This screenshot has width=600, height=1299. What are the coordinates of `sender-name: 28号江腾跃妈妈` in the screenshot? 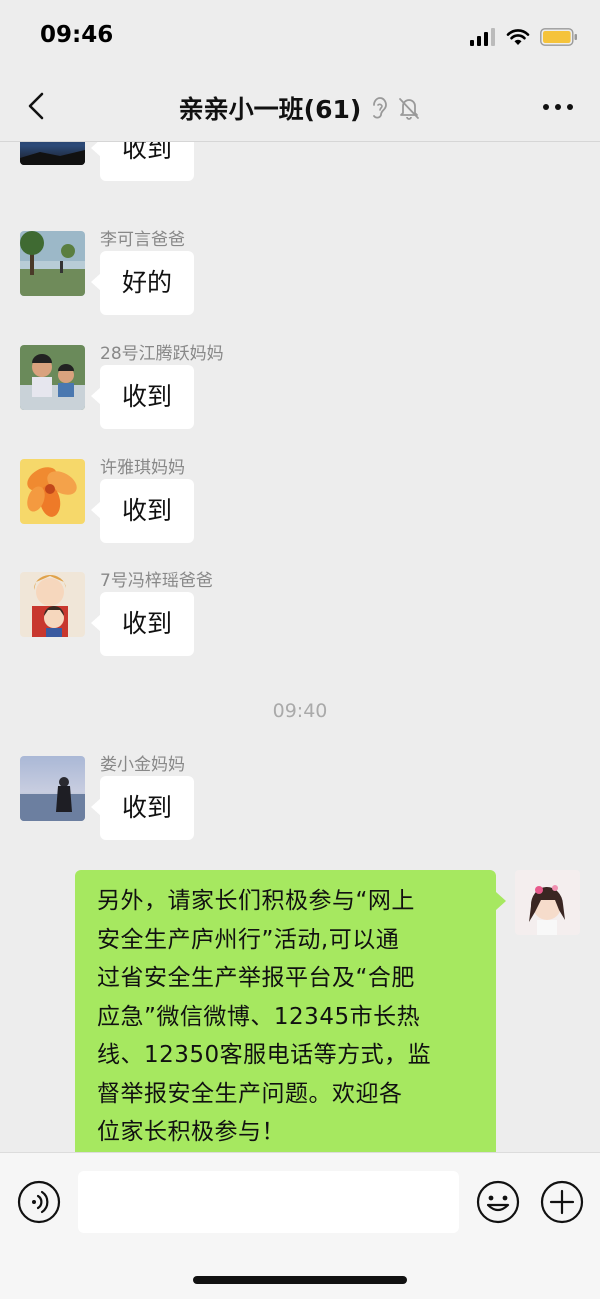 It's located at (162, 354).